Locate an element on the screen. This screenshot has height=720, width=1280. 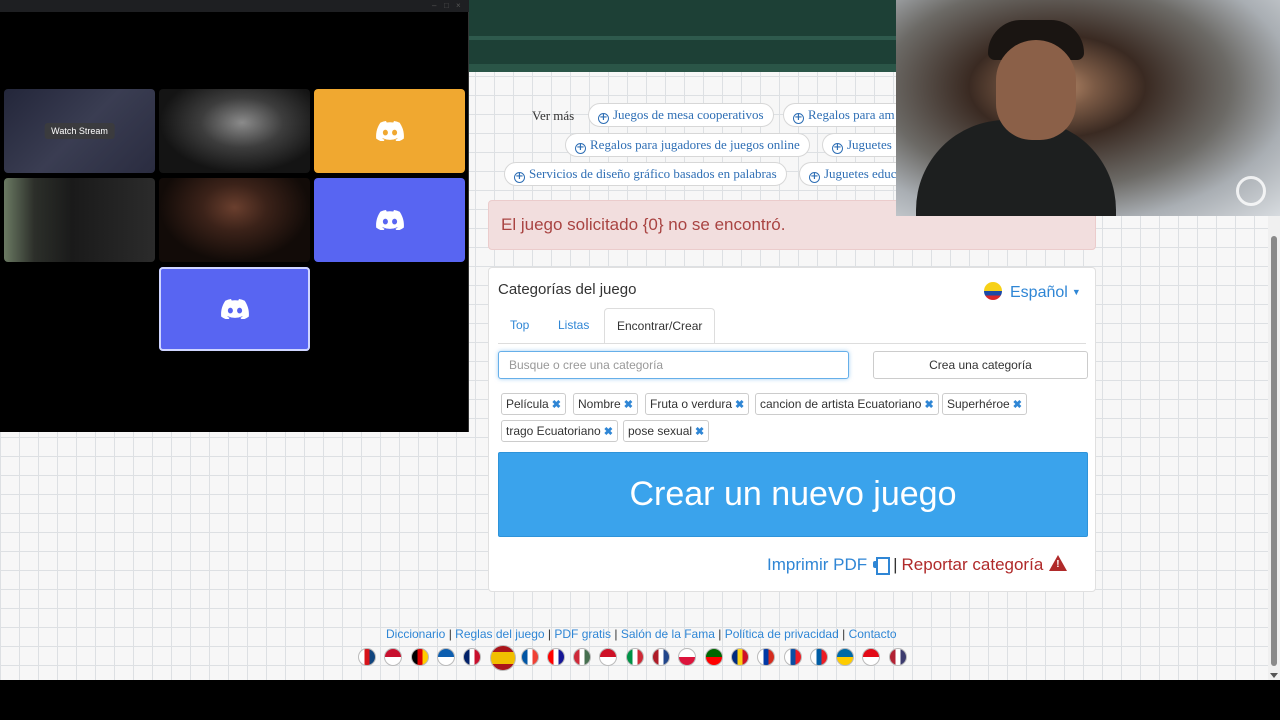
create-new-game-button: Crear un nuevo juego is located at coordinates (793, 494).